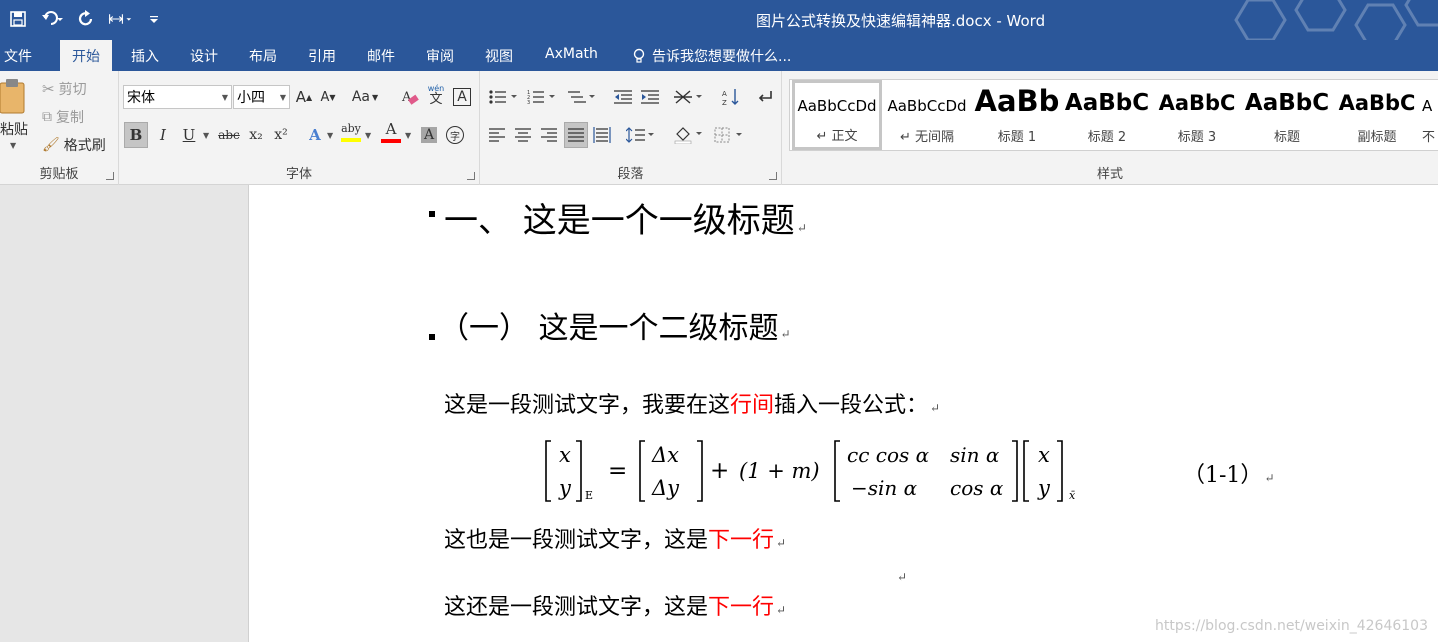 This screenshot has width=1438, height=642. Describe the element at coordinates (565, 488) in the screenshot. I see `lhs-y: y` at that location.